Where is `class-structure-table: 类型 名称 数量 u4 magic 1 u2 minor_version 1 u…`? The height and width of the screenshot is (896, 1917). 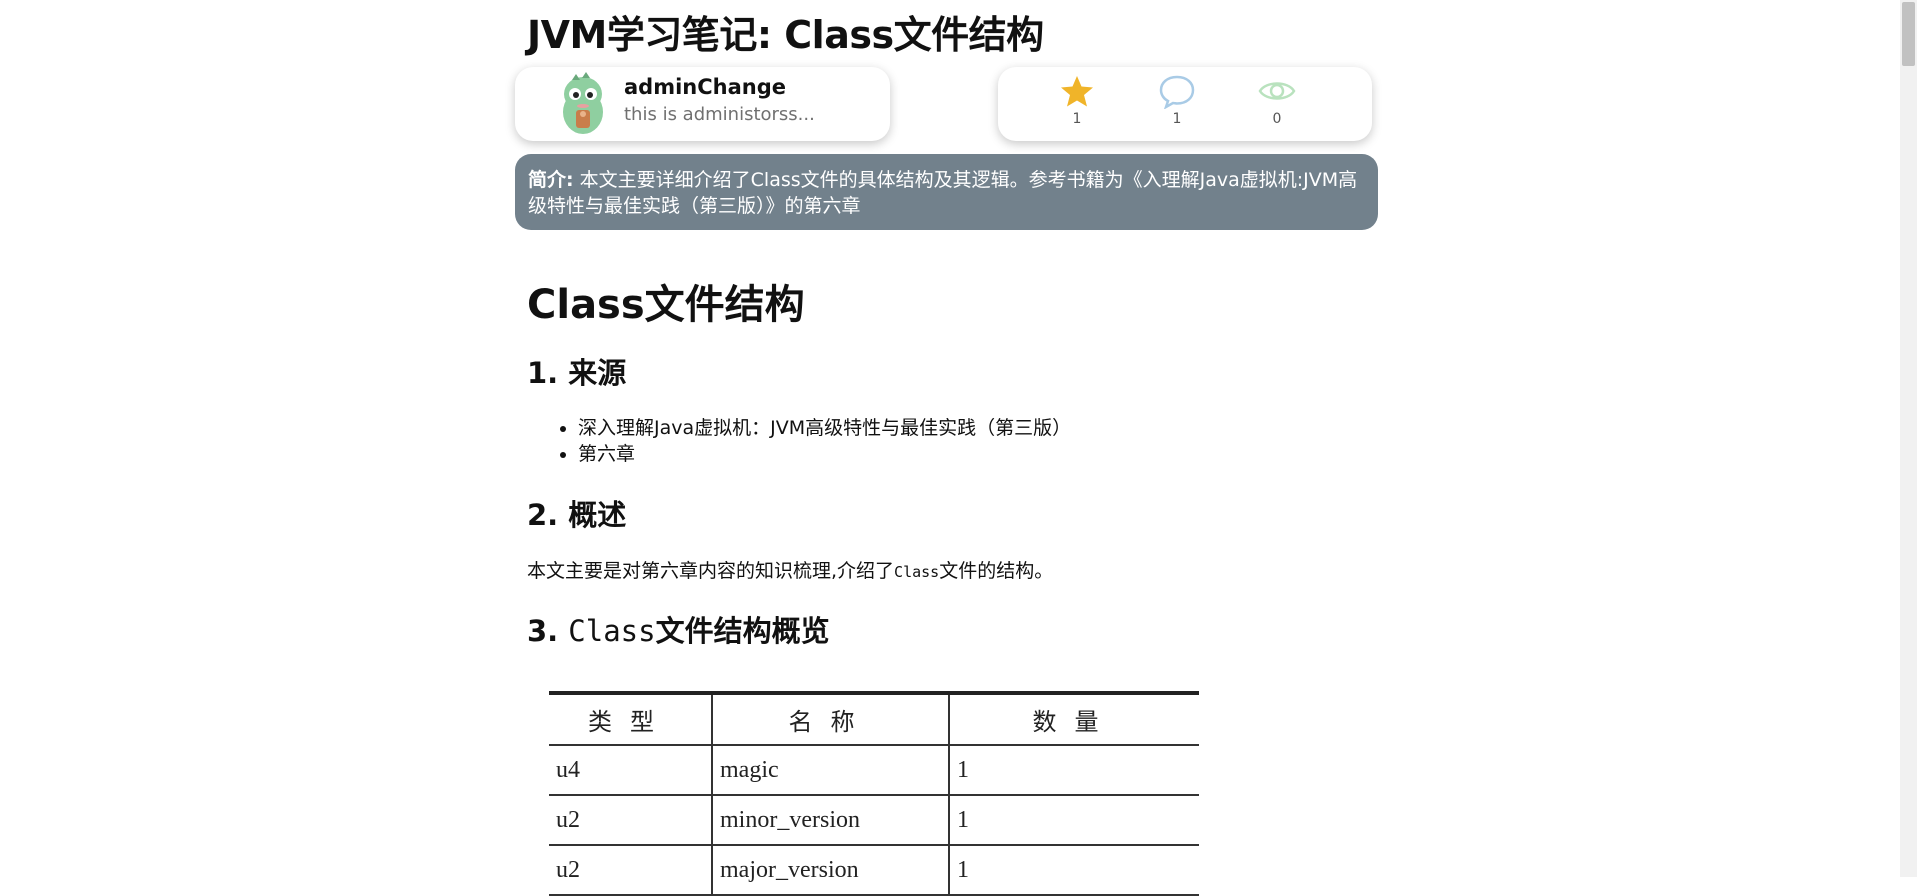 class-structure-table: 类型 名称 数量 u4 magic 1 u2 minor_version 1 u… is located at coordinates (874, 795).